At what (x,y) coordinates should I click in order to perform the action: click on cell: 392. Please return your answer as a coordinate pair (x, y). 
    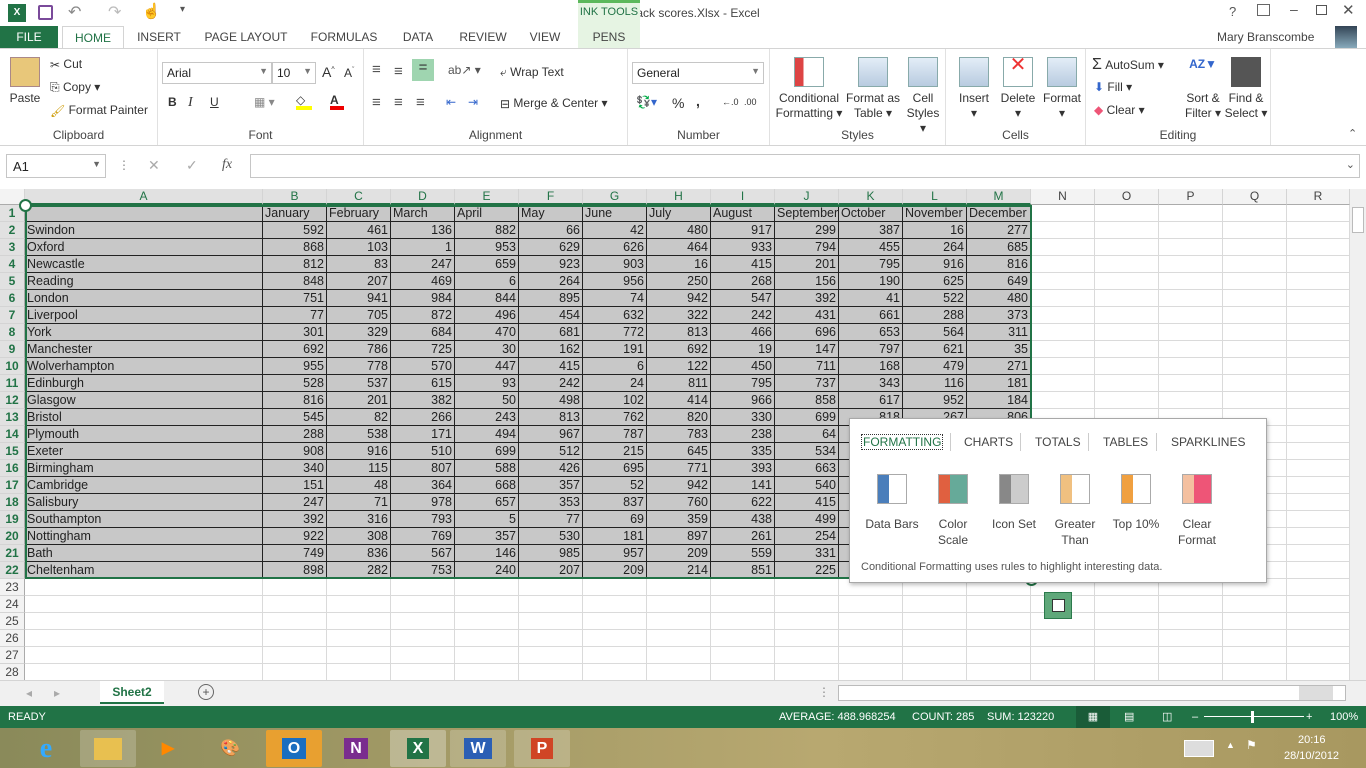
    Looking at the image, I should click on (295, 519).